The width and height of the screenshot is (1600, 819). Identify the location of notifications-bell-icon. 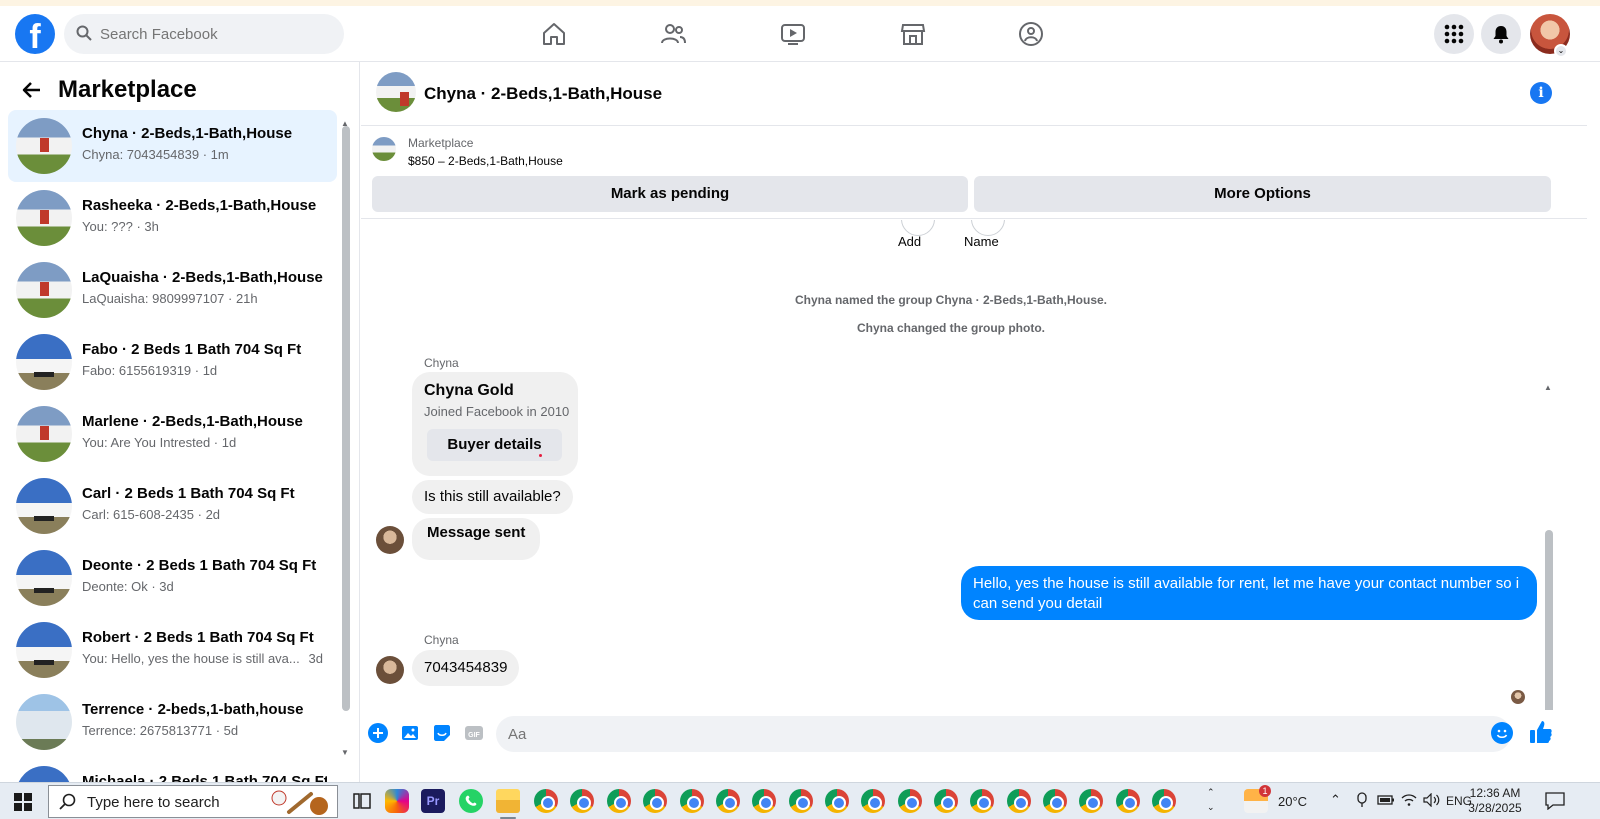
(1501, 34).